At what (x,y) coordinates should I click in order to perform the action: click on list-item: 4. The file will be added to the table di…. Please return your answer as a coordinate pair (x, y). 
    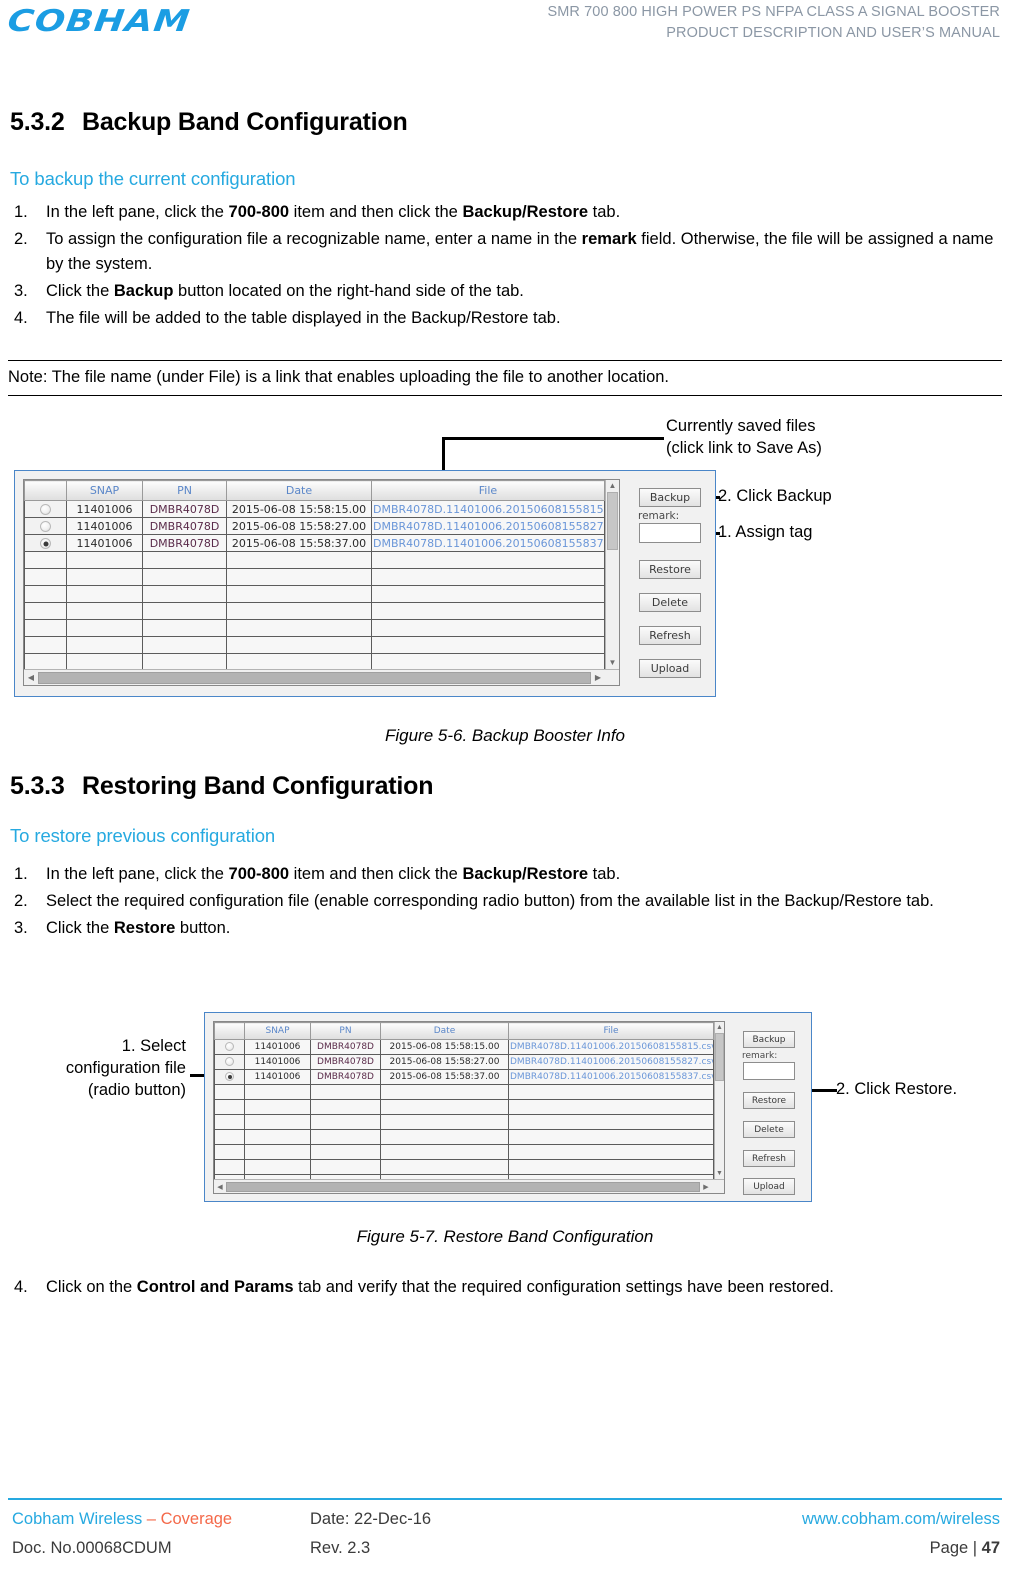
    Looking at the image, I should click on (500, 318).